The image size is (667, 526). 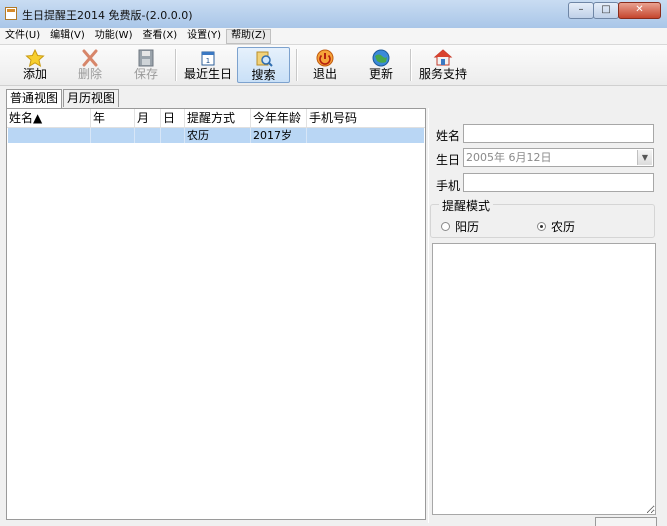 I want to click on power-icon, so click(x=325, y=58).